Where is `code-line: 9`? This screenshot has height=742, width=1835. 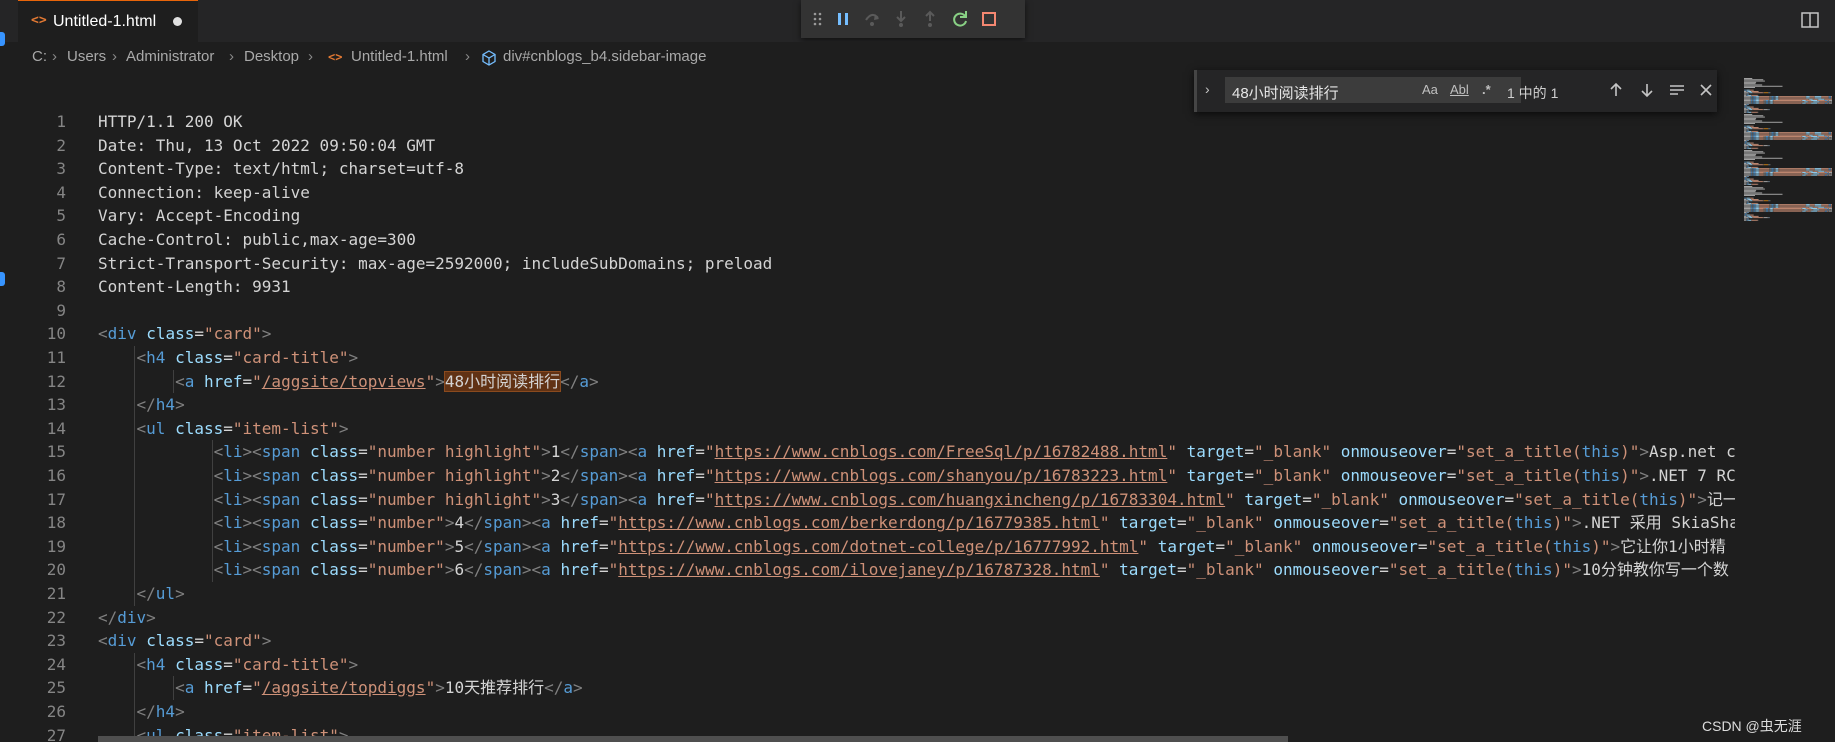 code-line: 9 is located at coordinates (867, 311).